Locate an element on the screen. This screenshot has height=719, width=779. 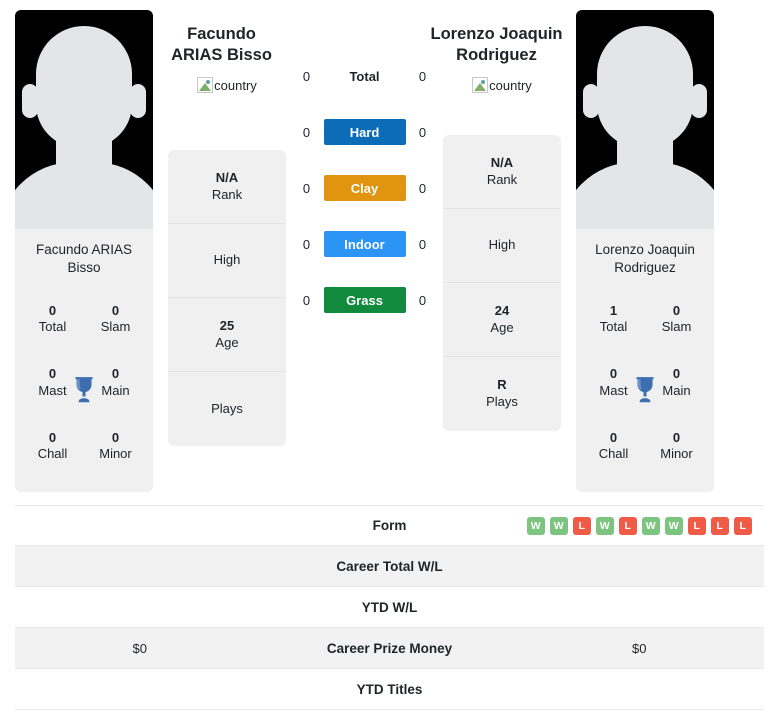
right-stat-minor: 0 Minor is located at coordinates (676, 446).